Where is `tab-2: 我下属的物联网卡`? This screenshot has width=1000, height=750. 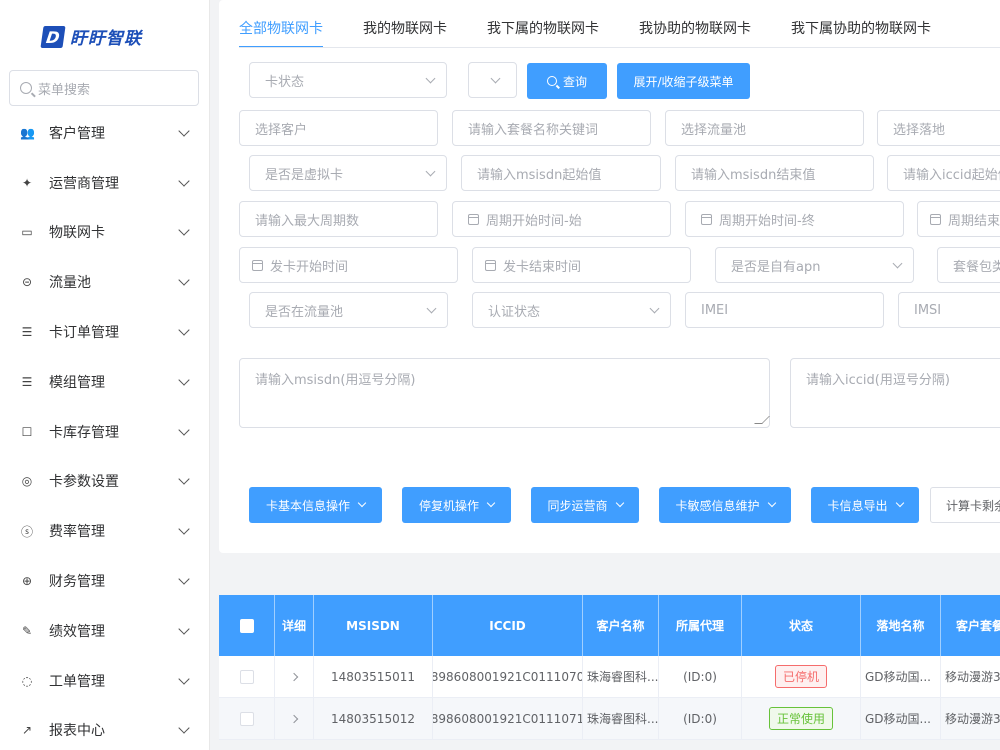
tab-2: 我下属的物联网卡 is located at coordinates (543, 29).